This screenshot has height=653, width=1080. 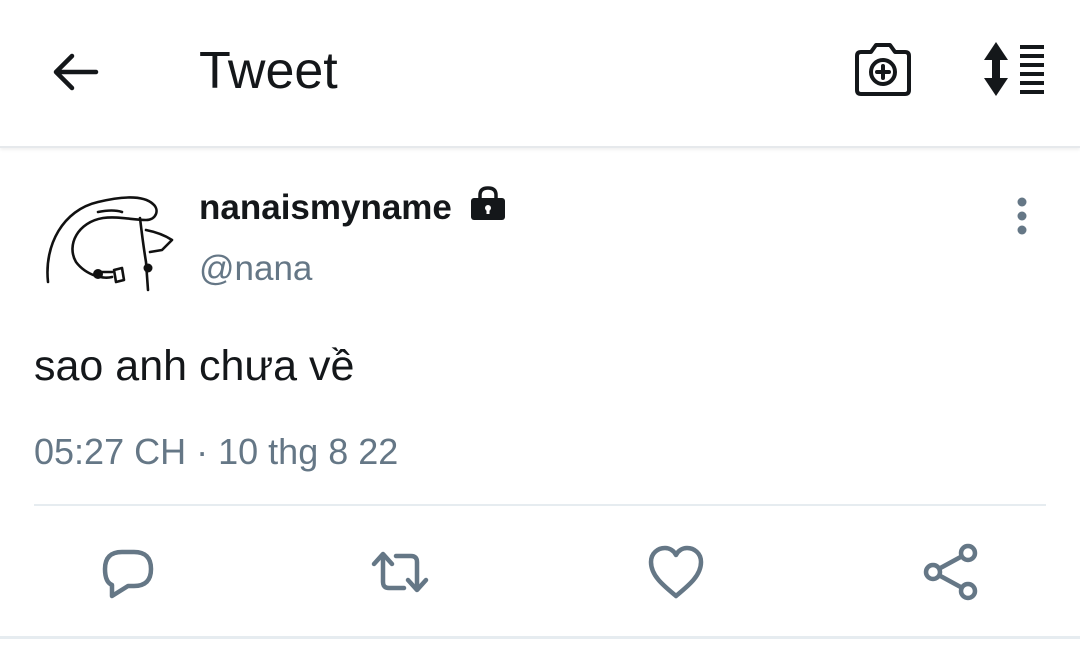 I want to click on sort-button, so click(x=1013, y=69).